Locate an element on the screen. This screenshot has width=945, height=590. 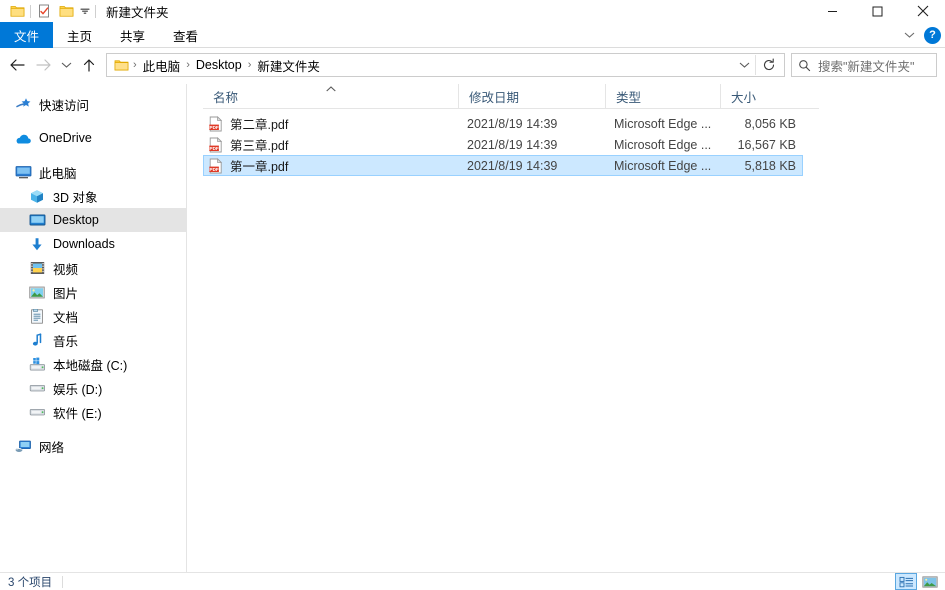
search-icon is located at coordinates (804, 65).